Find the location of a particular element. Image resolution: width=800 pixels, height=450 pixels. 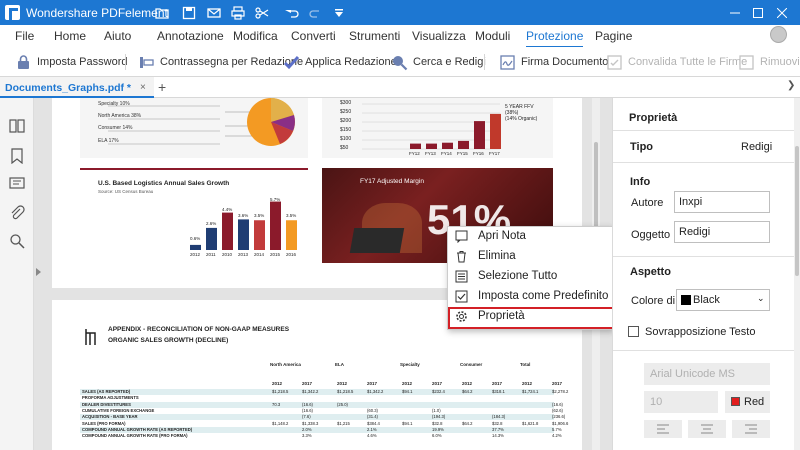

data-label: 2.6% is located at coordinates (211, 223).